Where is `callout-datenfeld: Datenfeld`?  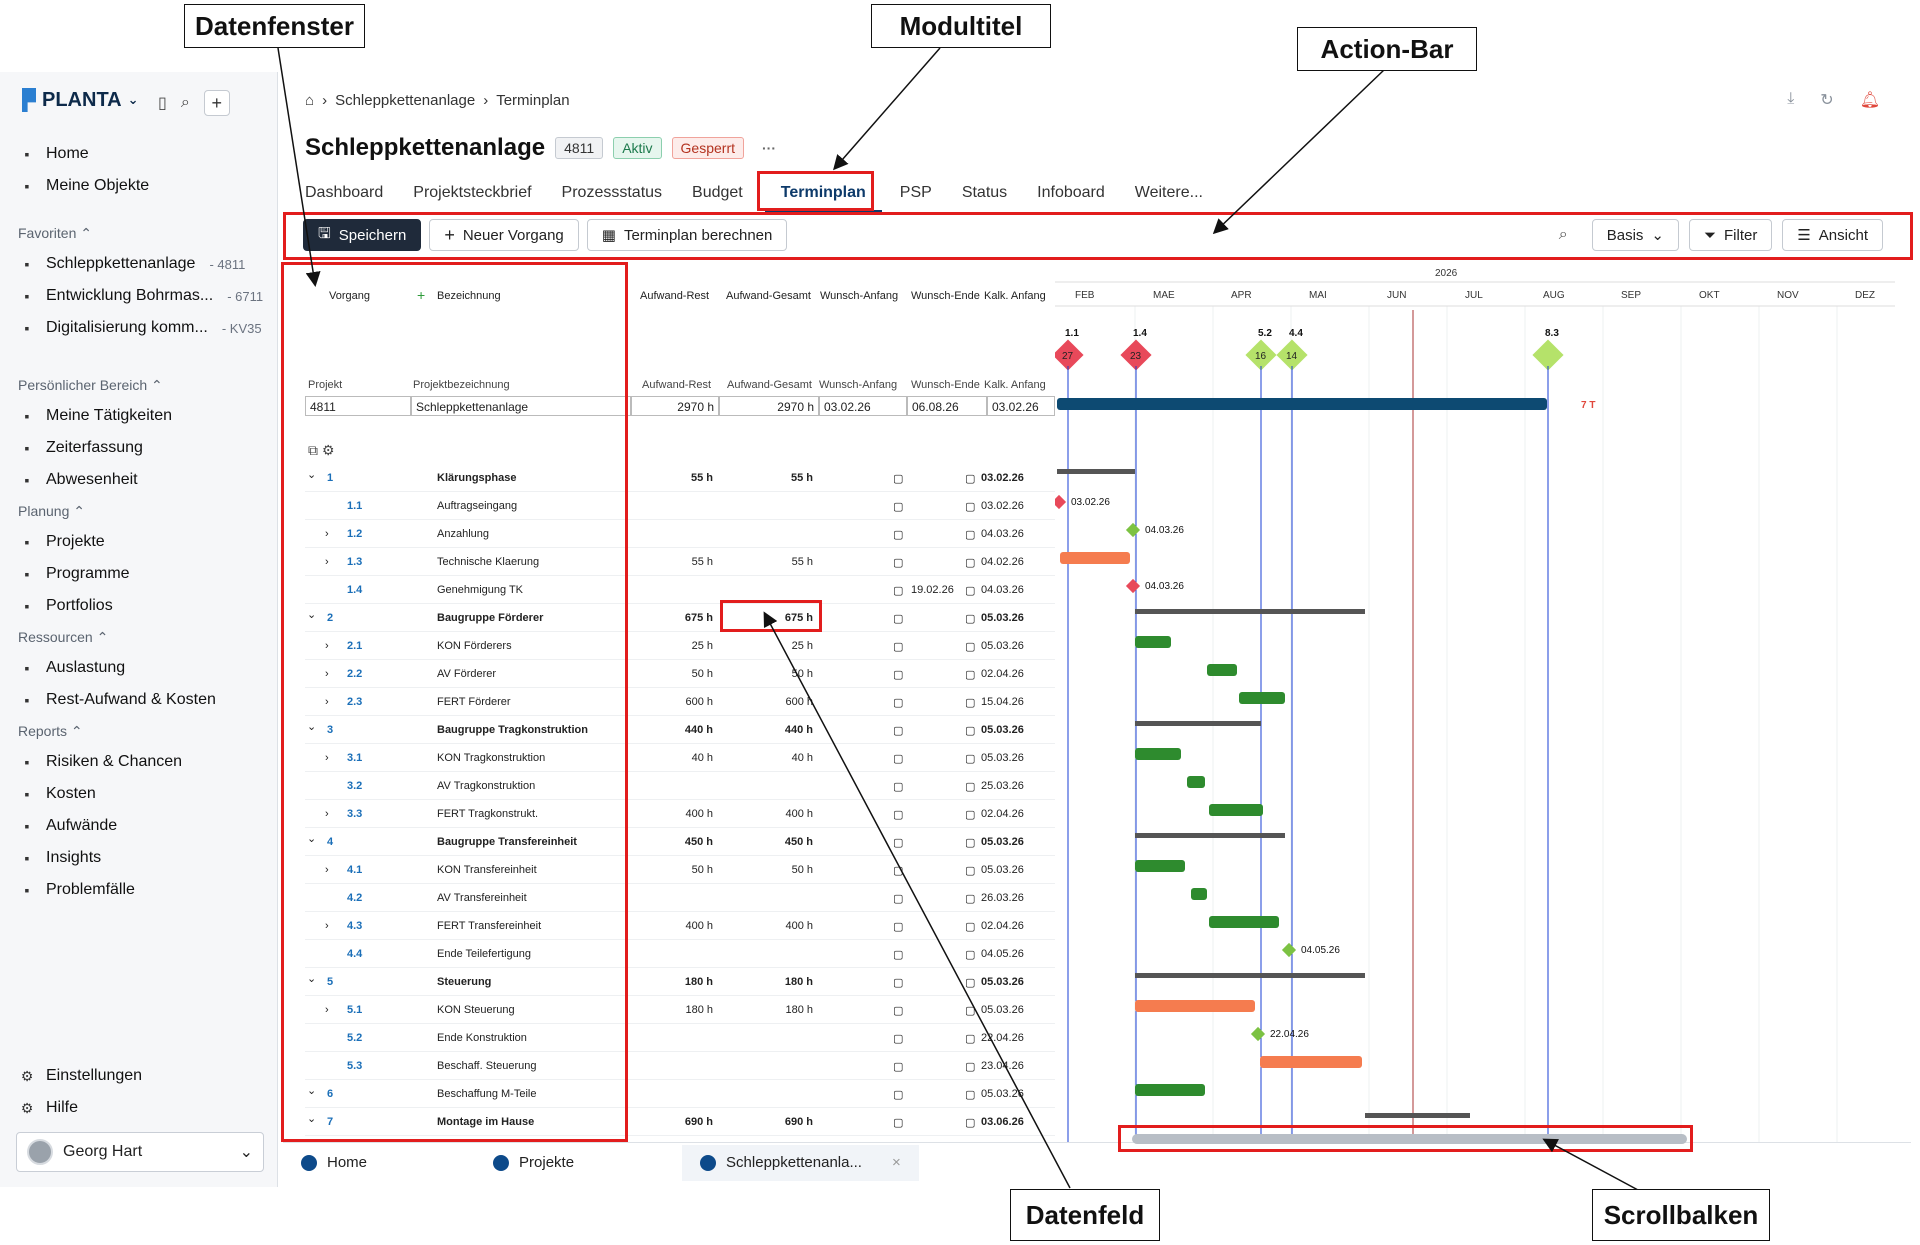
callout-datenfeld: Datenfeld is located at coordinates (1085, 1215).